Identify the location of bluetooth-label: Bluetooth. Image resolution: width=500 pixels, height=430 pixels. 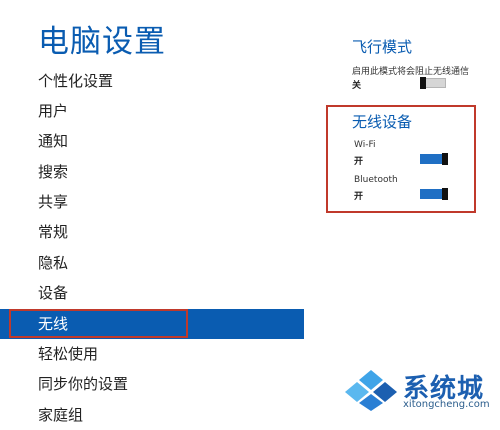
(376, 180).